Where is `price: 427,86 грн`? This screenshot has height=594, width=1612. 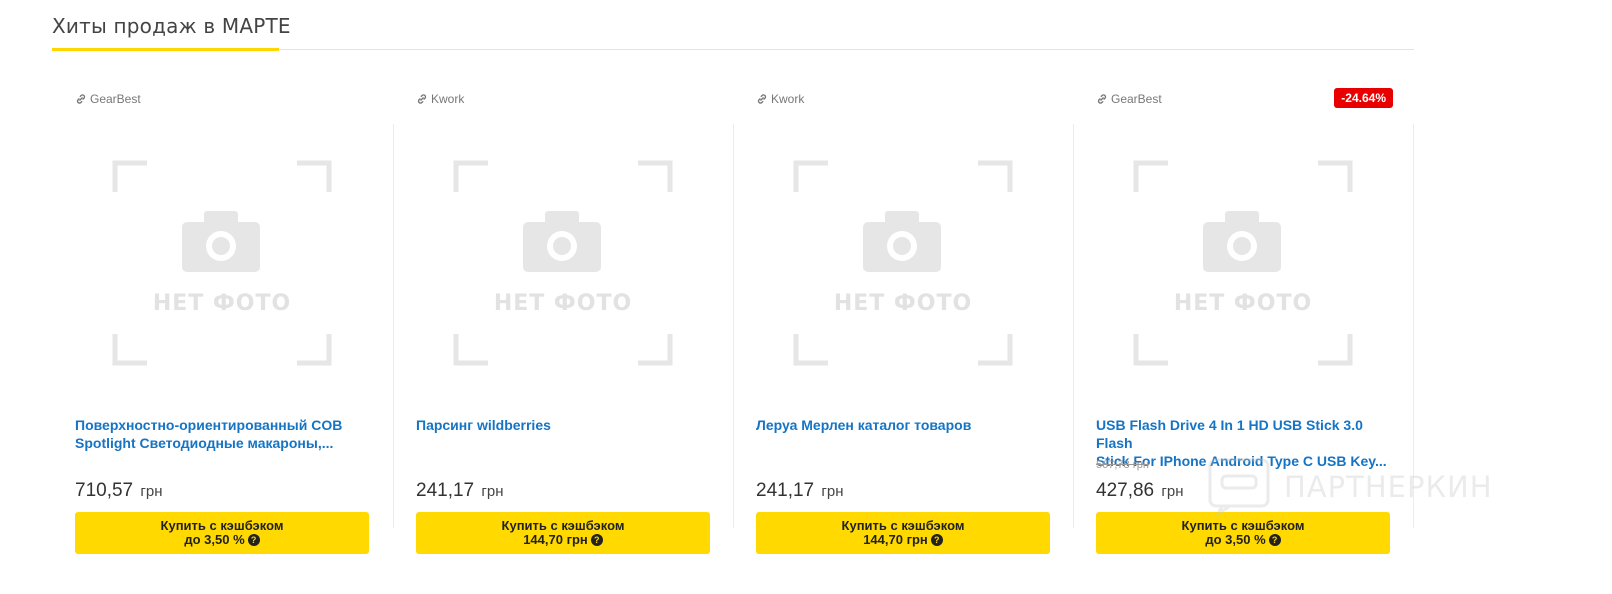 price: 427,86 грн is located at coordinates (1140, 491).